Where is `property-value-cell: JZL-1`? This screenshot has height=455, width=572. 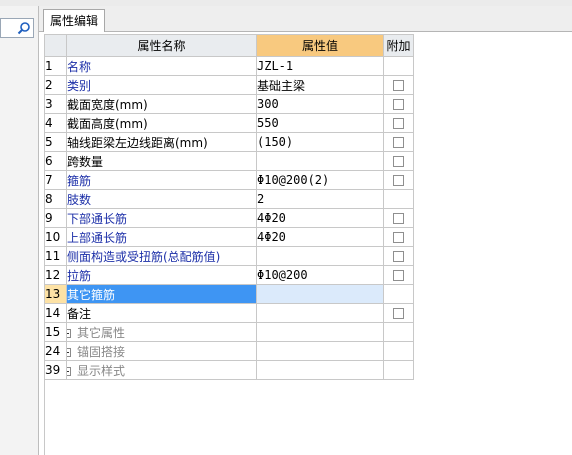 property-value-cell: JZL-1 is located at coordinates (320, 66).